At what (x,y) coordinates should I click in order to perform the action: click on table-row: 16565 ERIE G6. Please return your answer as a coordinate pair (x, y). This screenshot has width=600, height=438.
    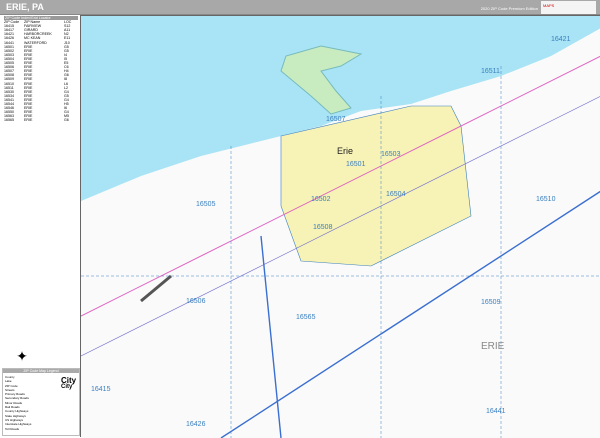
    Looking at the image, I should click on (41, 120).